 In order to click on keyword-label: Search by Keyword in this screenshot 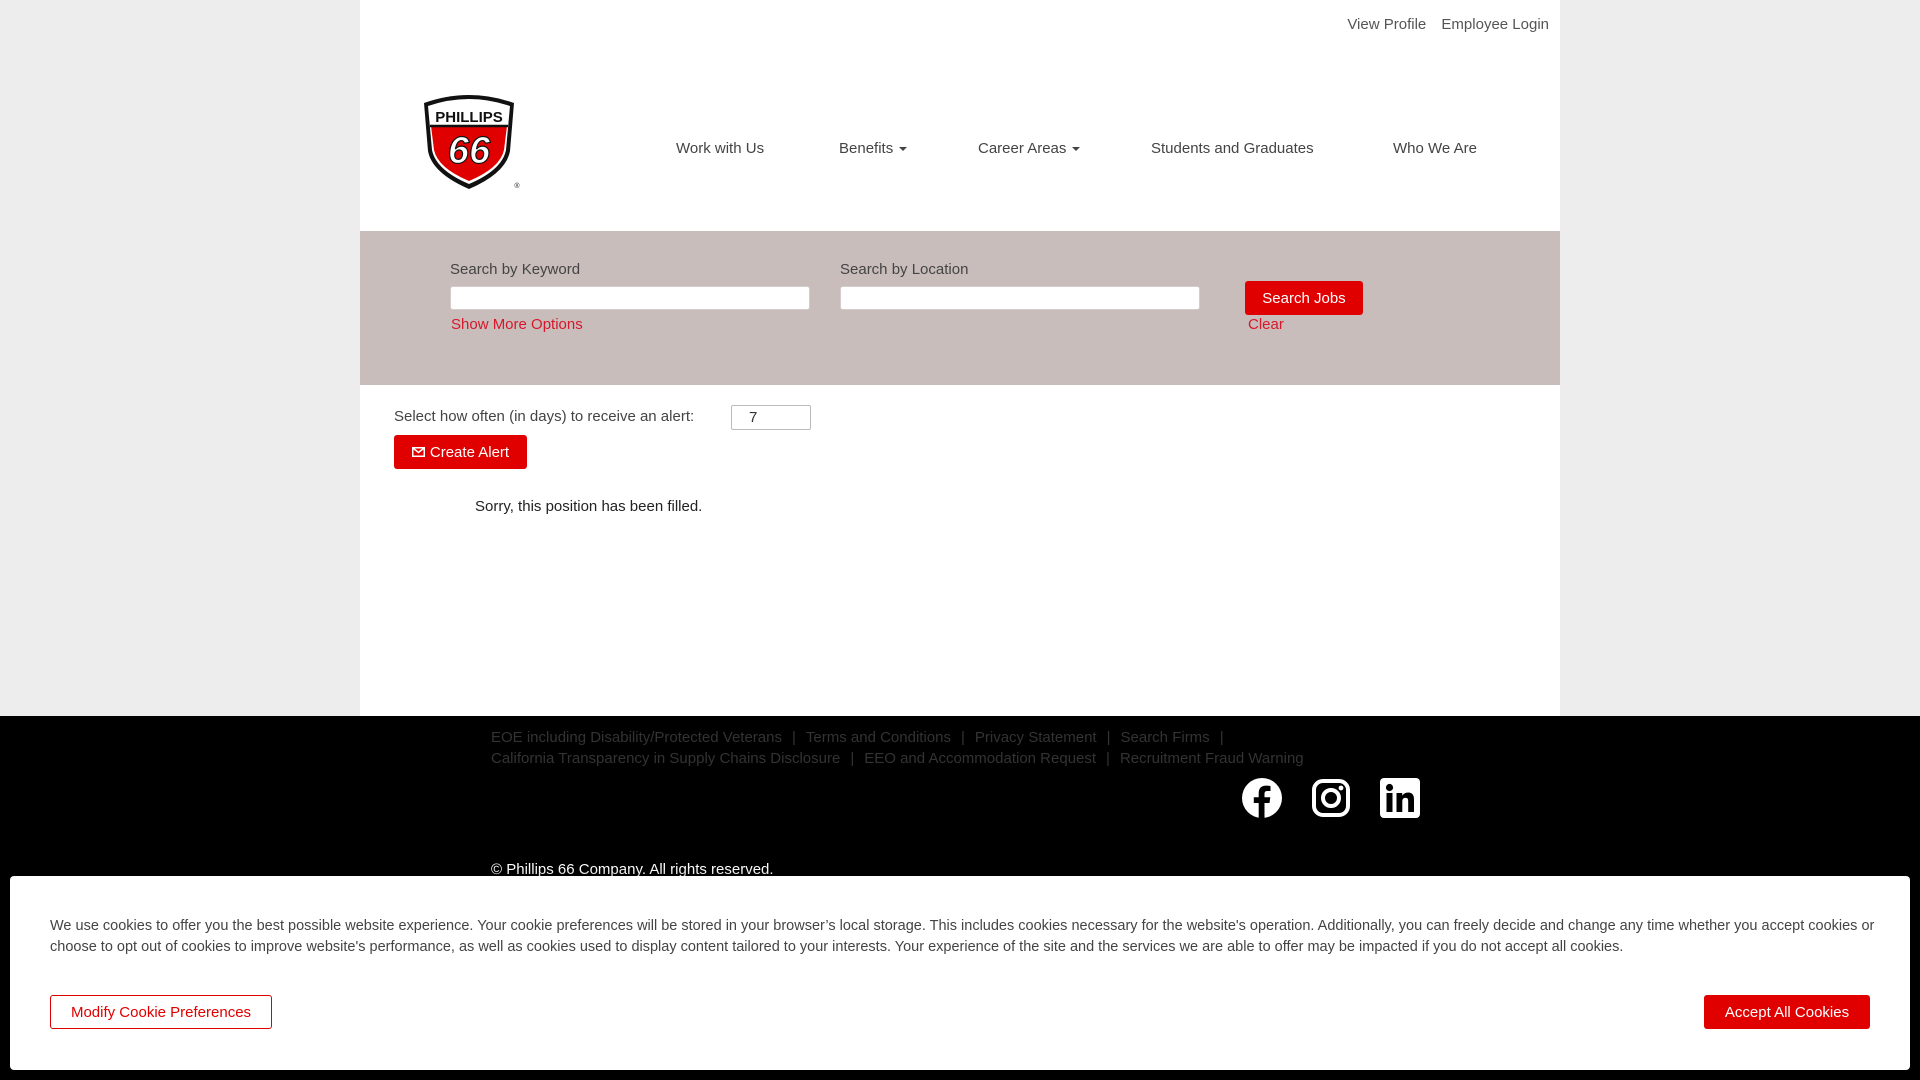, I will do `click(515, 269)`.